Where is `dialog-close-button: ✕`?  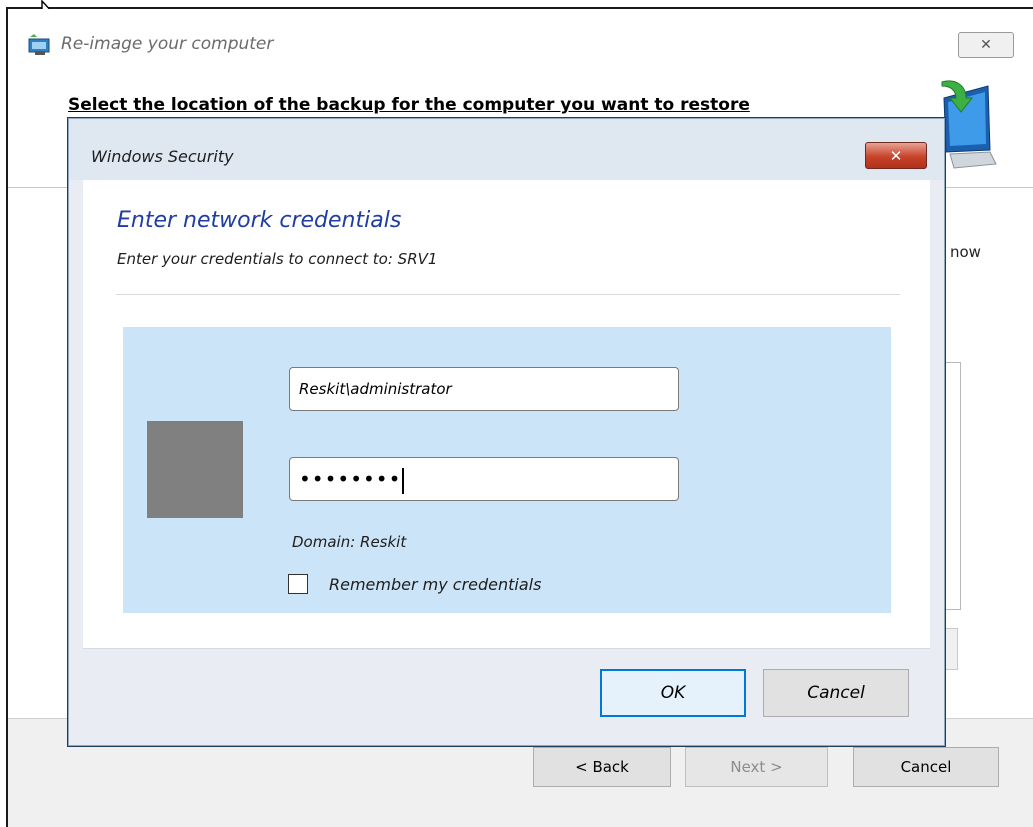
dialog-close-button: ✕ is located at coordinates (896, 155).